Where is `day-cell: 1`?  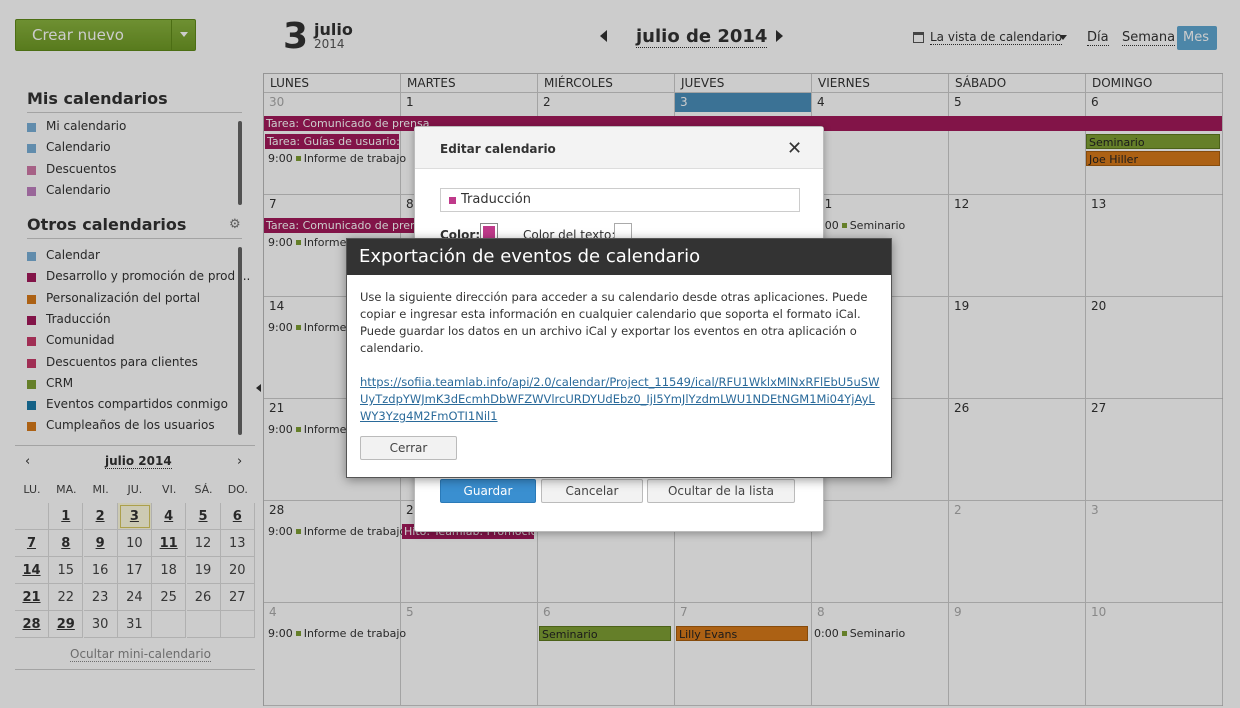 day-cell: 1 is located at coordinates (880, 551).